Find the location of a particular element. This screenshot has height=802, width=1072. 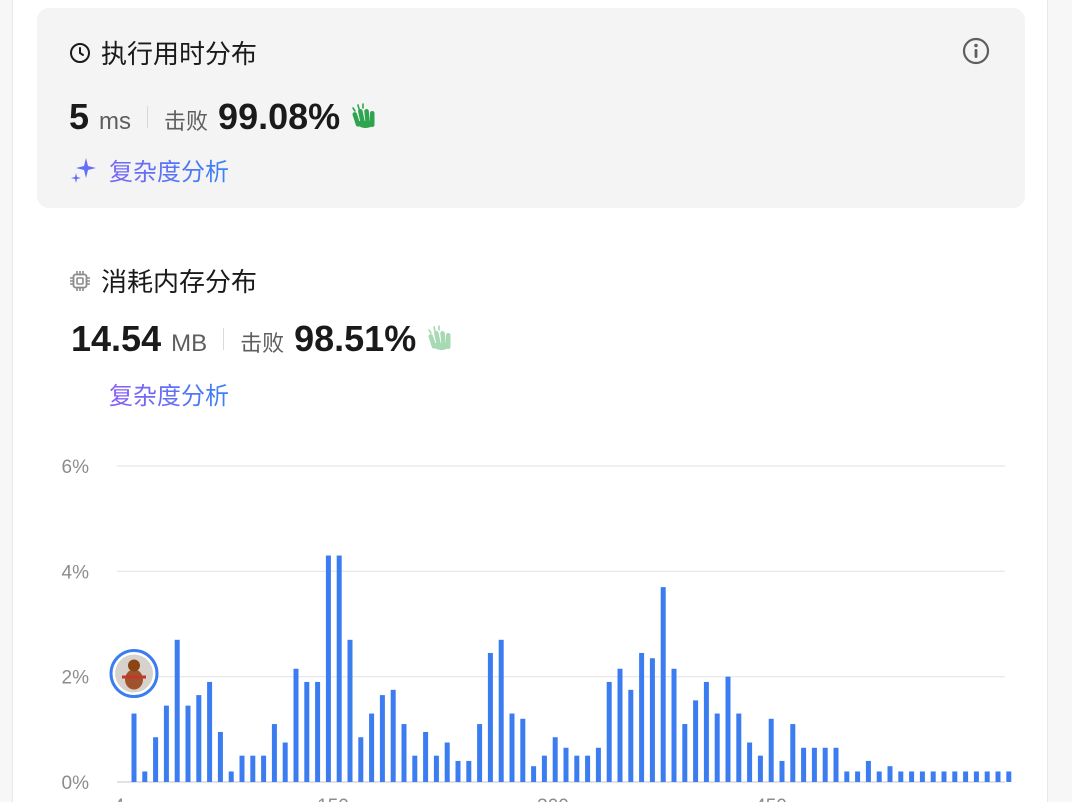

y-tick-label: 2% is located at coordinates (76, 678).